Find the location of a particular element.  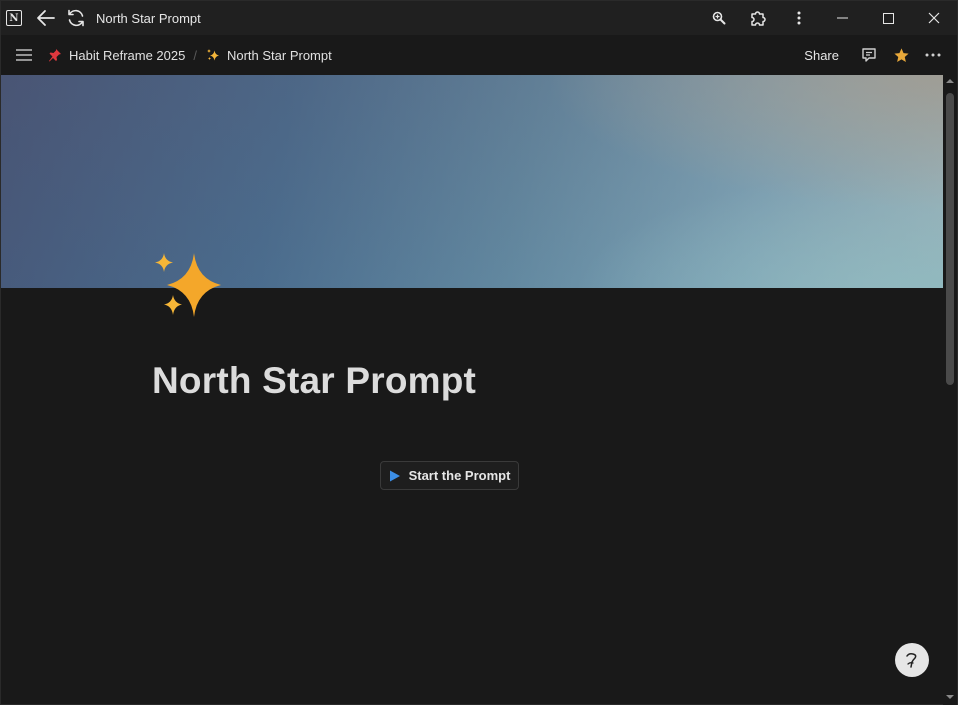

notion-app-icon: N is located at coordinates (14, 18).